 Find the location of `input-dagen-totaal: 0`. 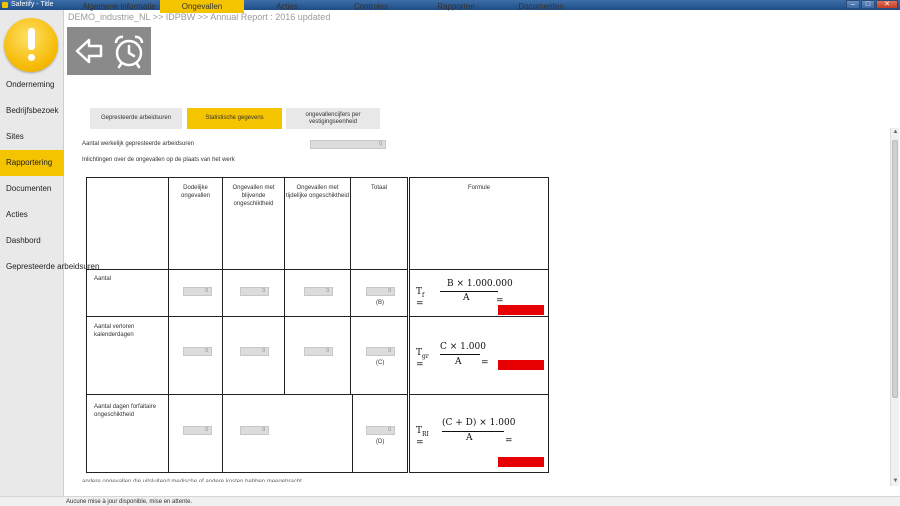

input-dagen-totaal: 0 is located at coordinates (380, 351).